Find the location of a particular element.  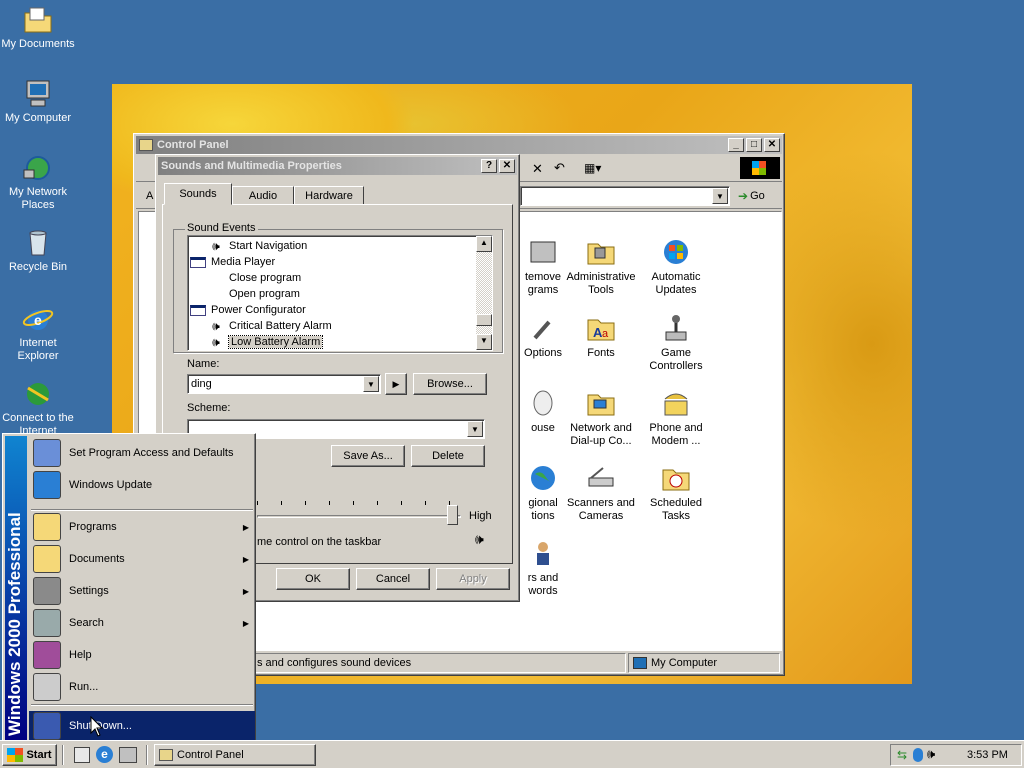

update-tray-icon is located at coordinates (918, 755).